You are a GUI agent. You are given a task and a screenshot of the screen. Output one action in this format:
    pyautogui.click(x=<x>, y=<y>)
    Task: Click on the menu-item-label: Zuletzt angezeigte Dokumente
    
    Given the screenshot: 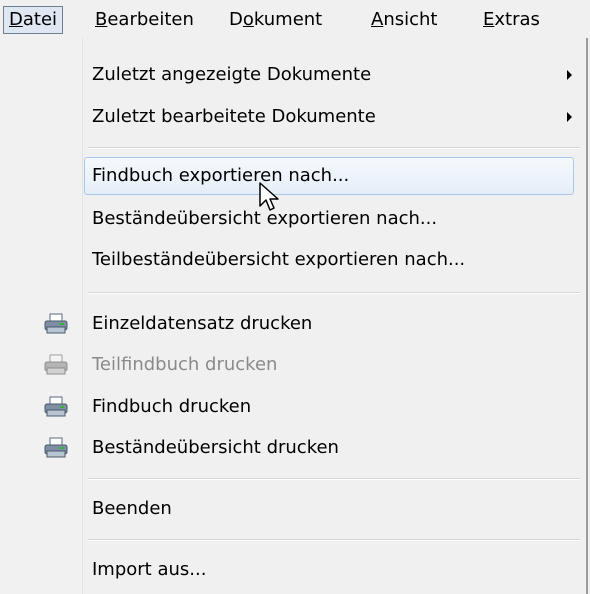 What is the action you would take?
    pyautogui.click(x=232, y=74)
    